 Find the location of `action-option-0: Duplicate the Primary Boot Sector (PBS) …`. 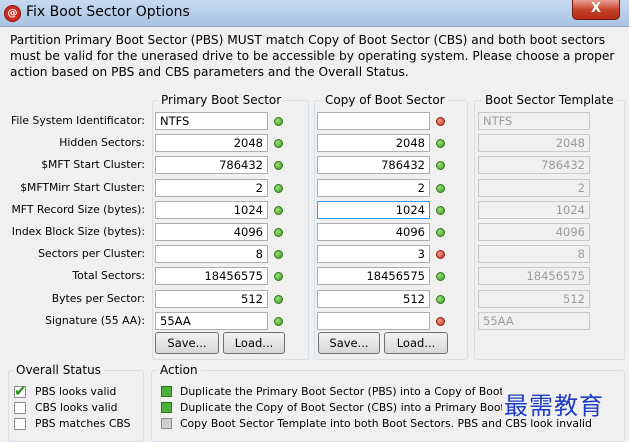

action-option-0: Duplicate the Primary Boot Sector (PBS) … is located at coordinates (341, 392).